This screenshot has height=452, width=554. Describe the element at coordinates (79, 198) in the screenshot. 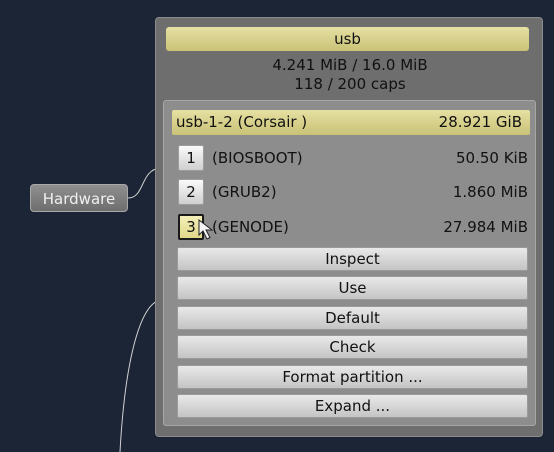

I see `hardware-node: Hardware` at that location.